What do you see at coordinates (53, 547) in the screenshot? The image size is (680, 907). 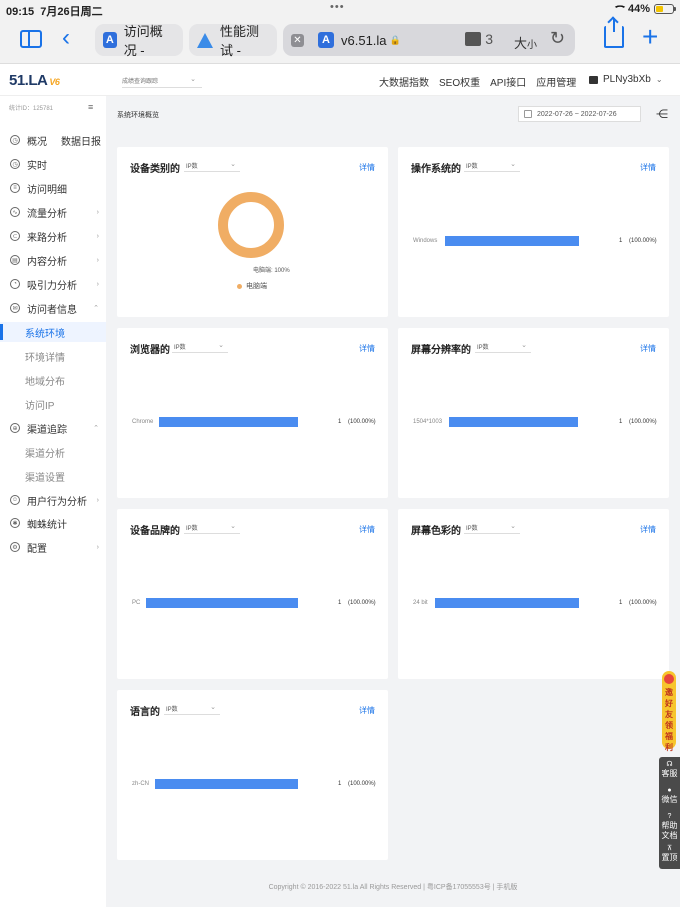 I see `sidebar-item: ⚙ 配置 ›` at bounding box center [53, 547].